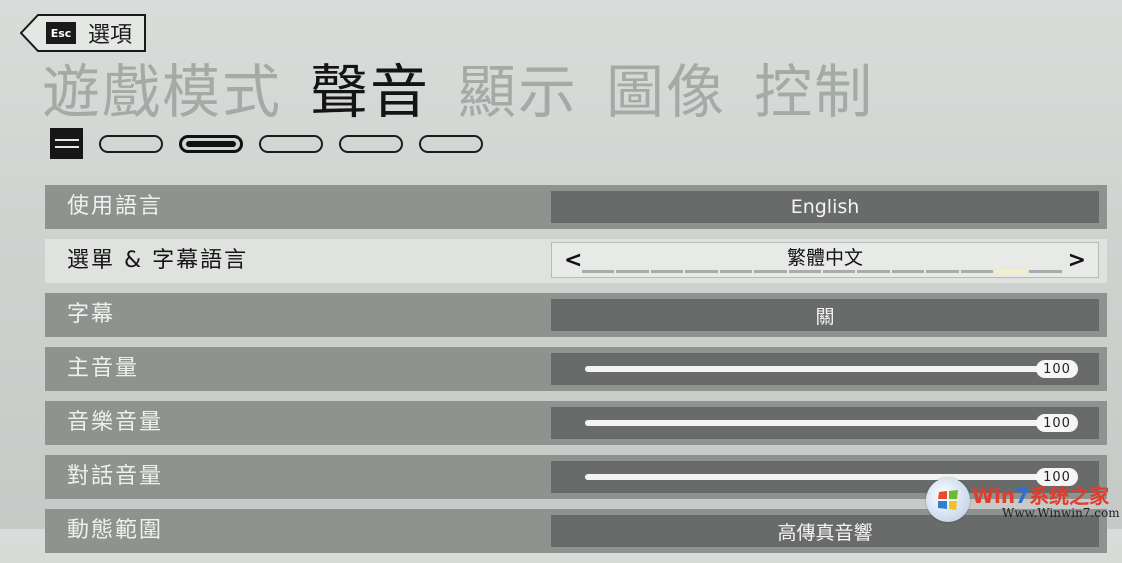  Describe the element at coordinates (370, 92) in the screenshot. I see `tab-audio: 聲音` at that location.